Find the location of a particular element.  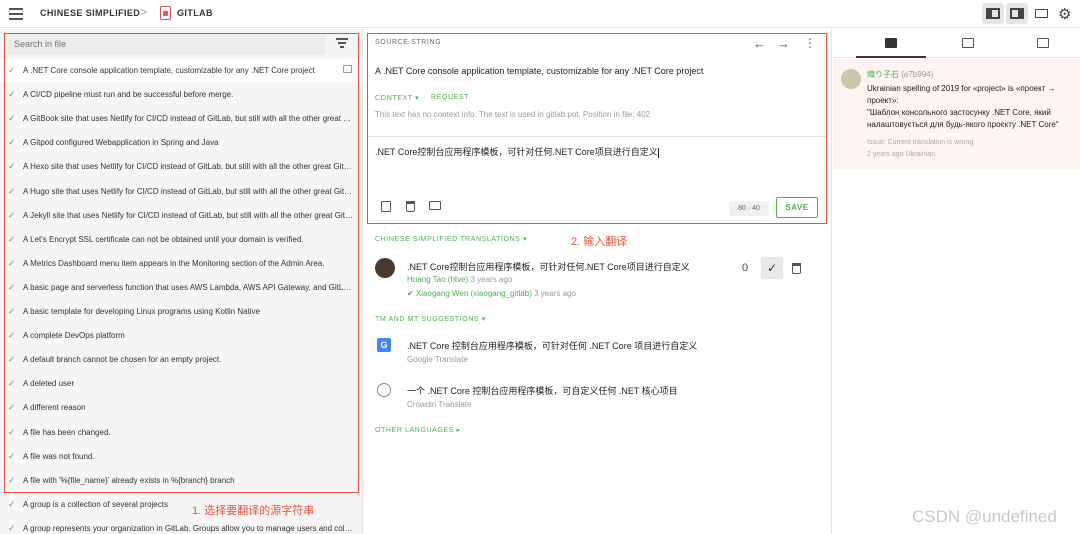

previous-arrow-icon: ← is located at coordinates (759, 43).